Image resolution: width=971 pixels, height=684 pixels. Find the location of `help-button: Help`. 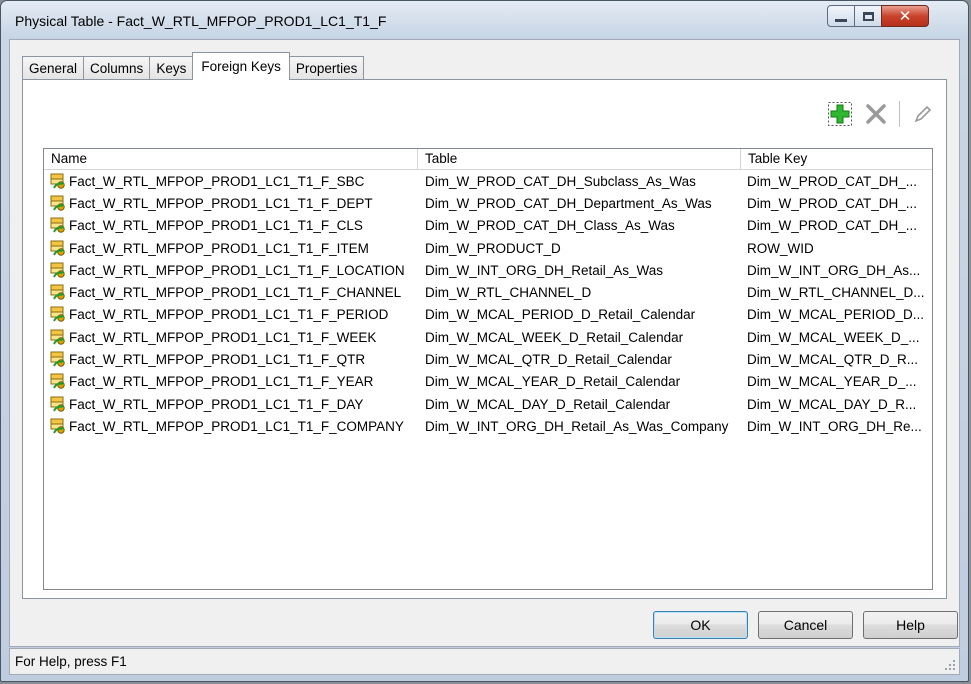

help-button: Help is located at coordinates (910, 625).